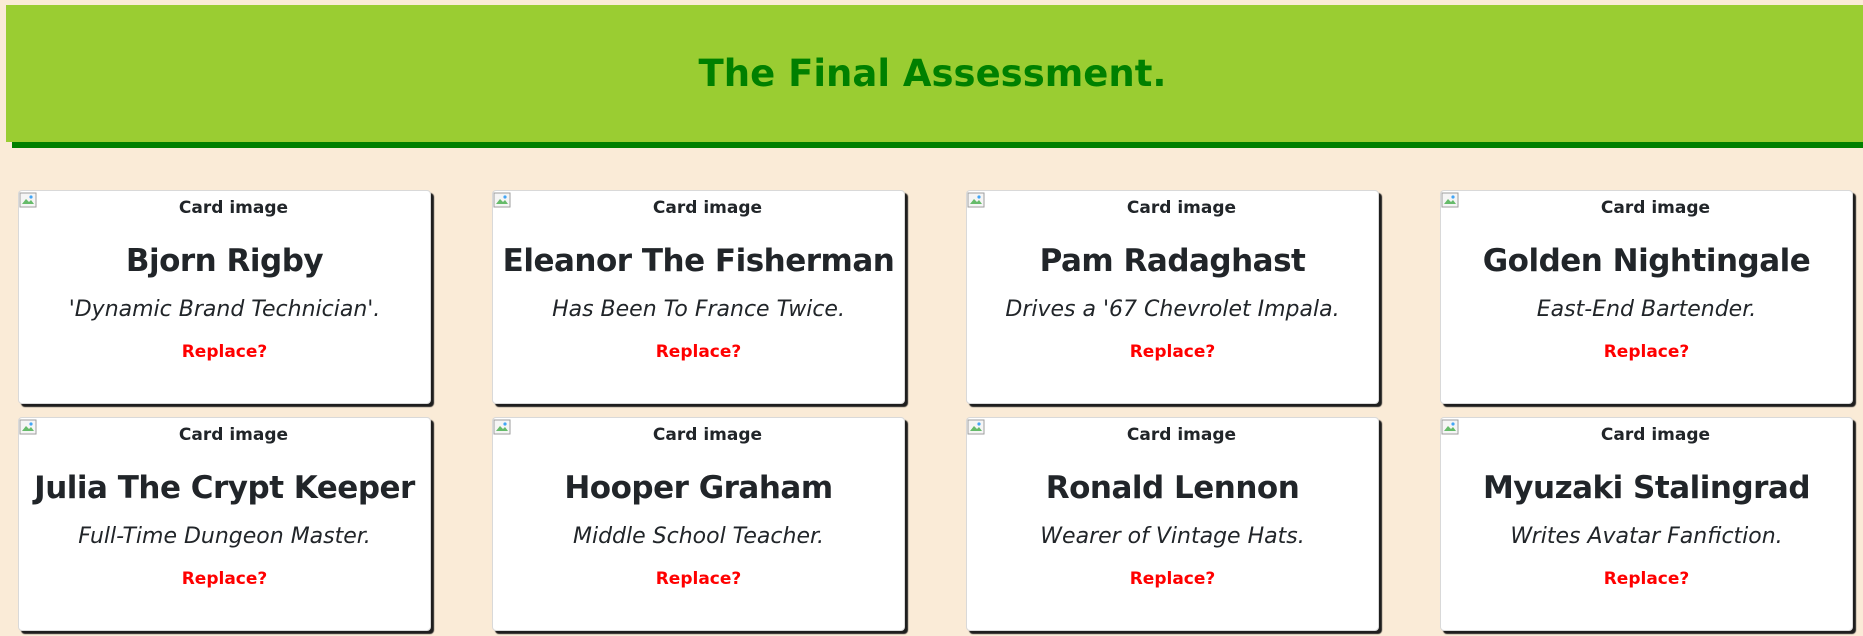 The height and width of the screenshot is (636, 1863). I want to click on card-description: Full-Time Dungeon Master., so click(224, 536).